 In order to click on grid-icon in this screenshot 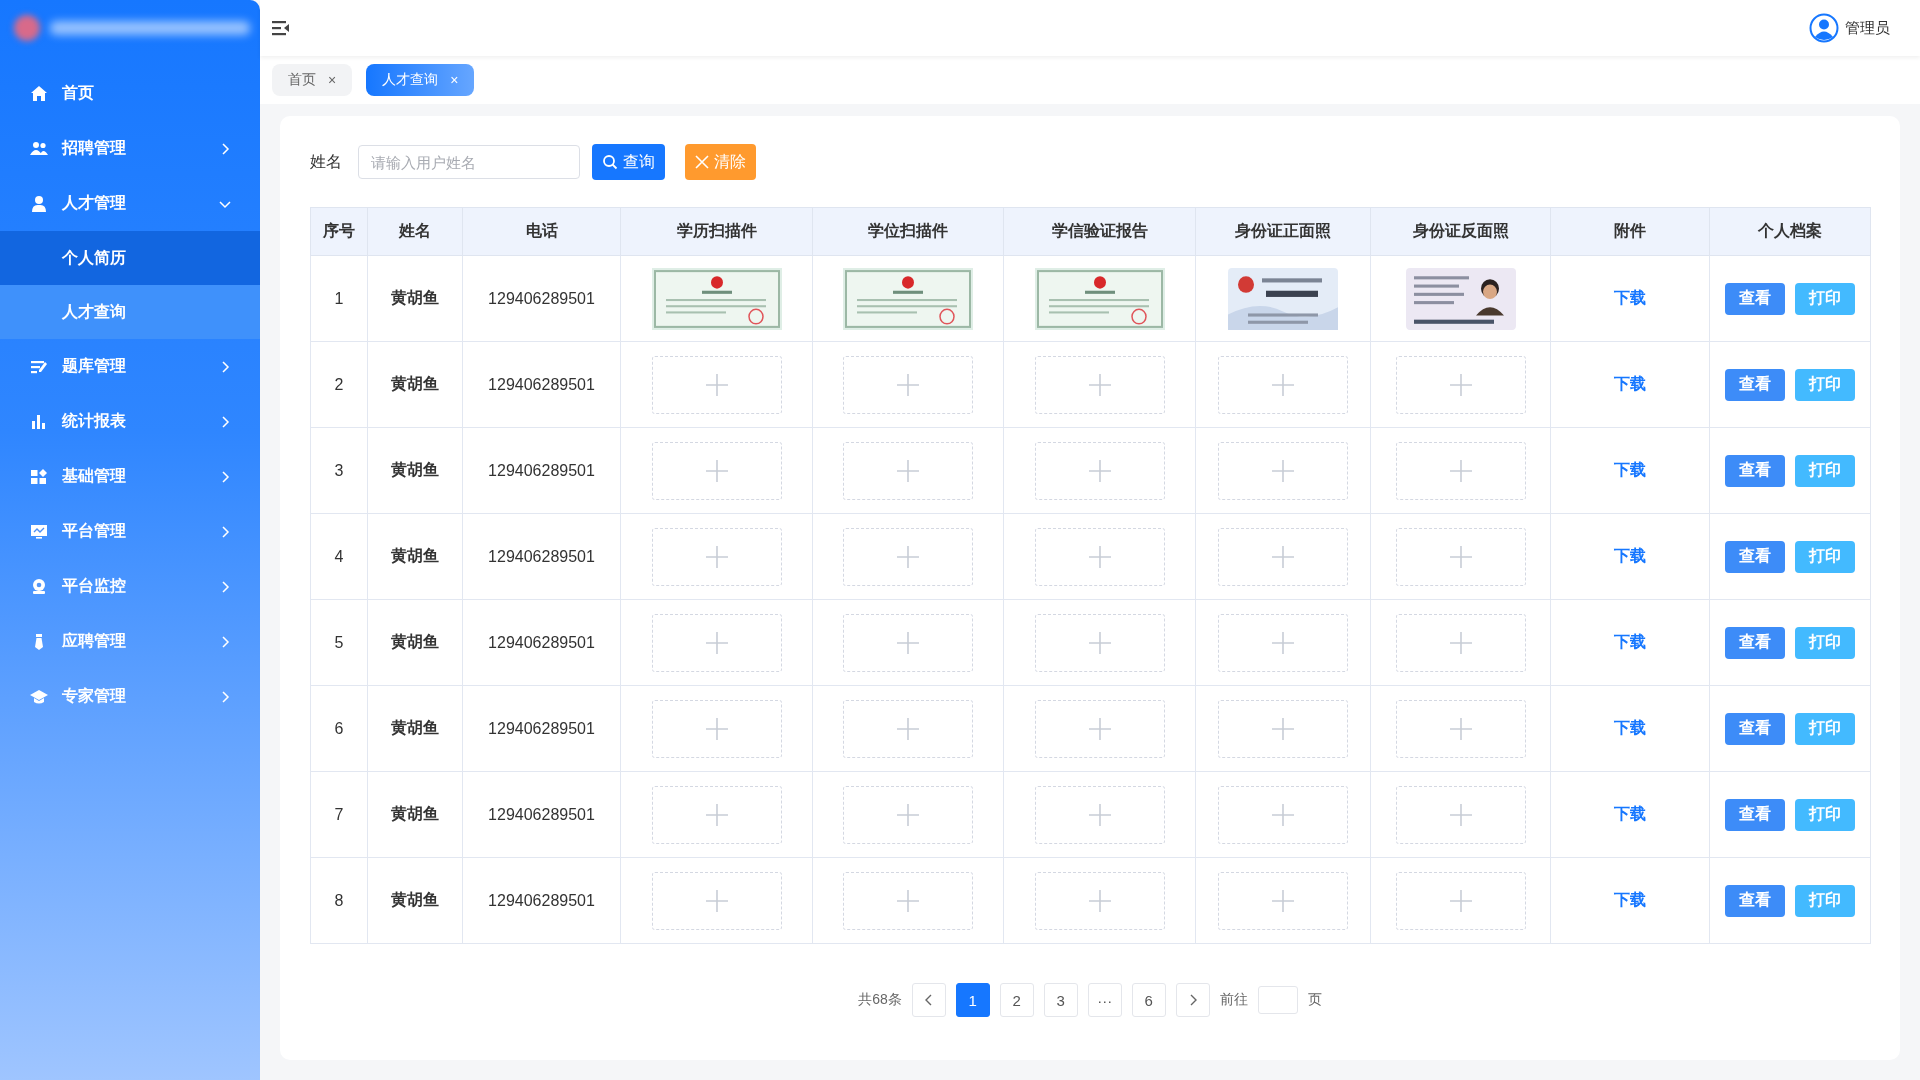, I will do `click(39, 476)`.